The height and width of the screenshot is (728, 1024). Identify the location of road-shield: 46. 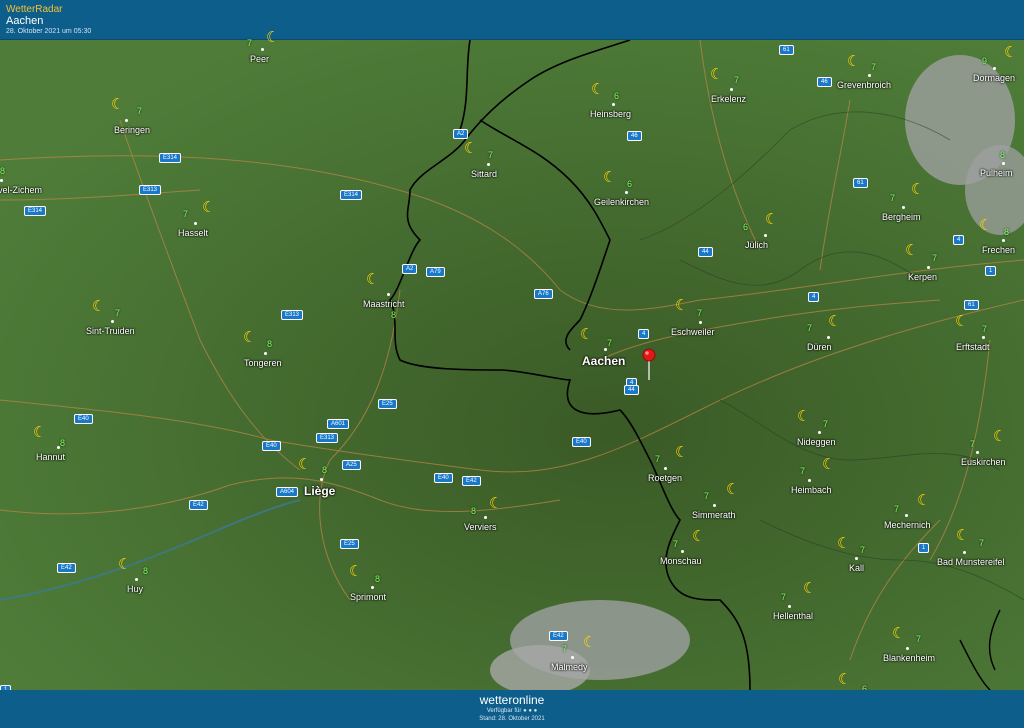
(824, 82).